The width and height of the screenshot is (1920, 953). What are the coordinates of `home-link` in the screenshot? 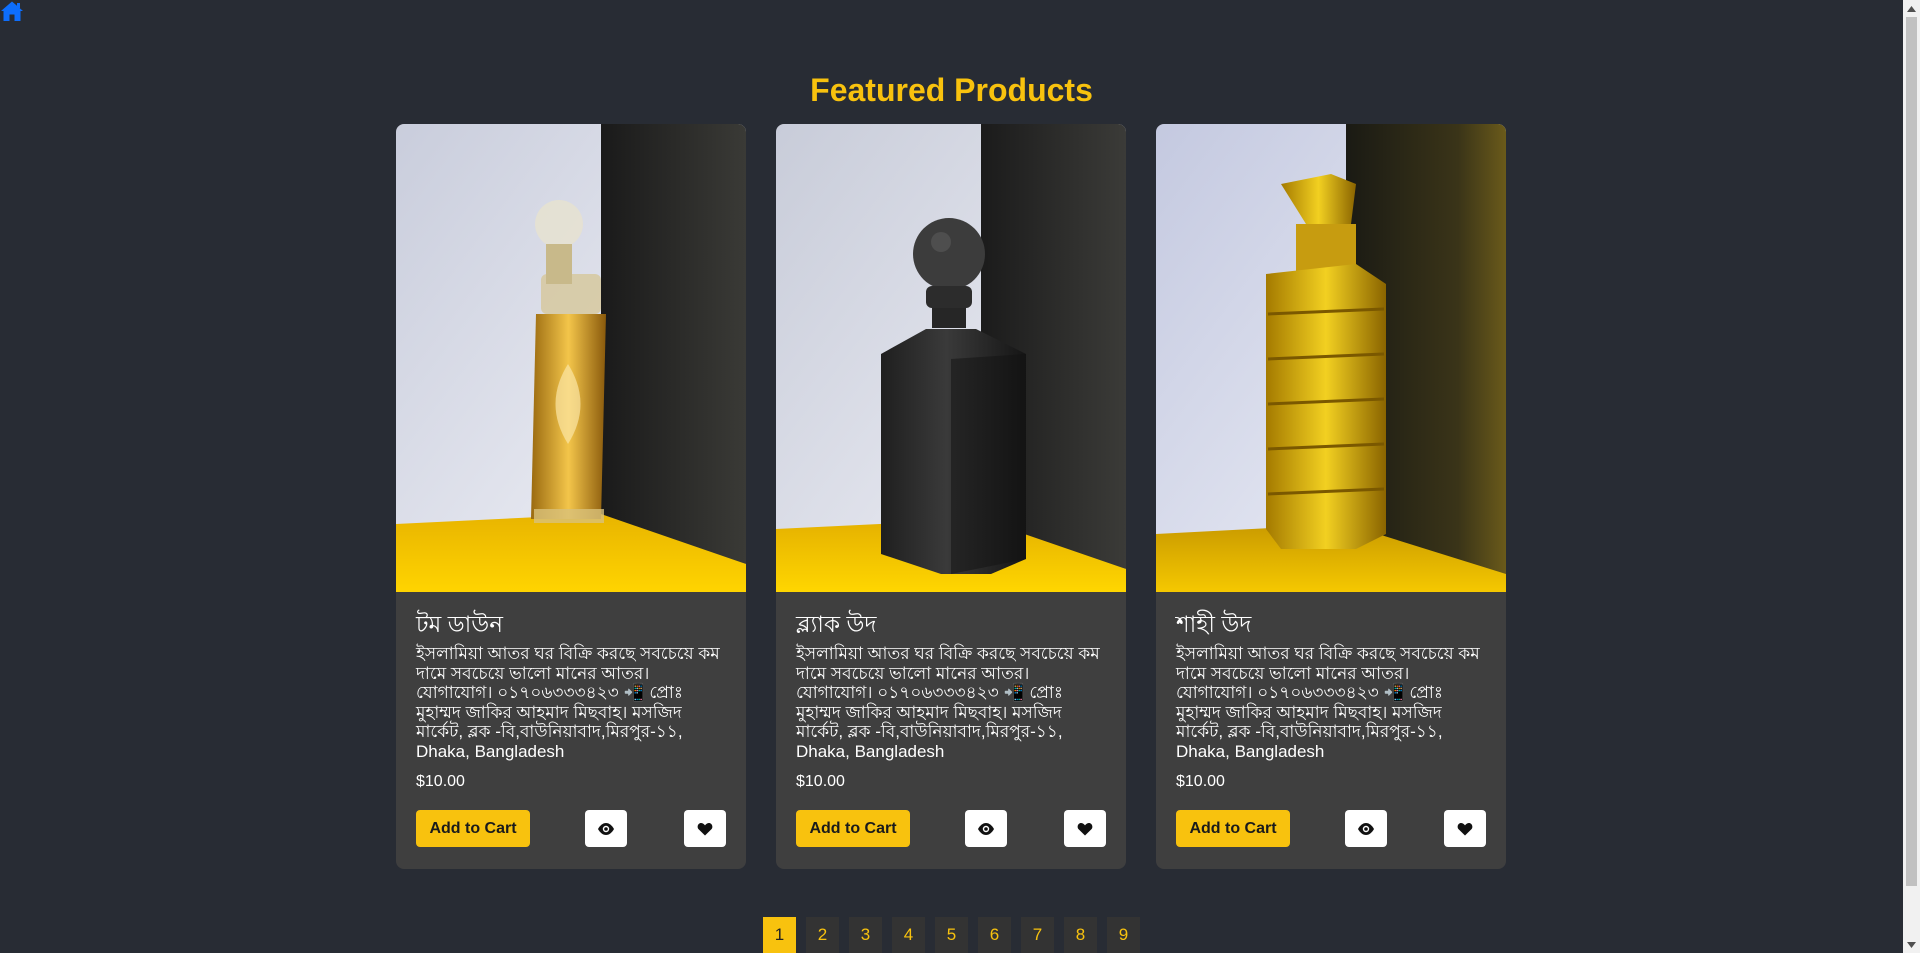 It's located at (12, 11).